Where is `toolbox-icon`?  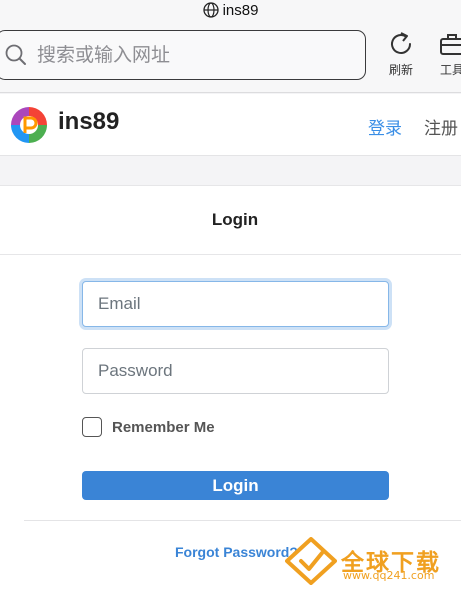 toolbox-icon is located at coordinates (450, 44).